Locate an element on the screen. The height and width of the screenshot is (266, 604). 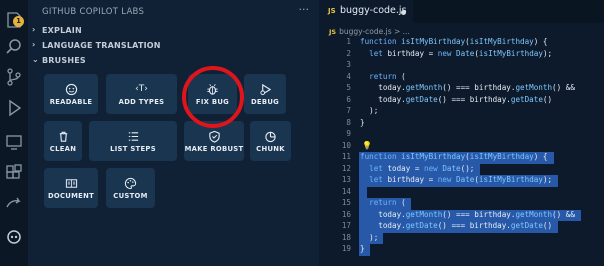
brush-debug-button: DEBUG is located at coordinates (265, 94).